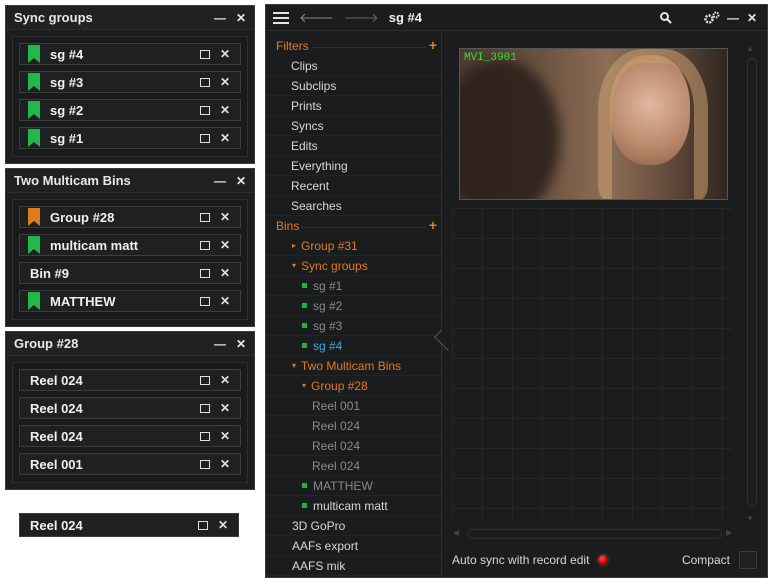 The image size is (773, 584). I want to click on back-arrow-icon: 🡐, so click(316, 18).